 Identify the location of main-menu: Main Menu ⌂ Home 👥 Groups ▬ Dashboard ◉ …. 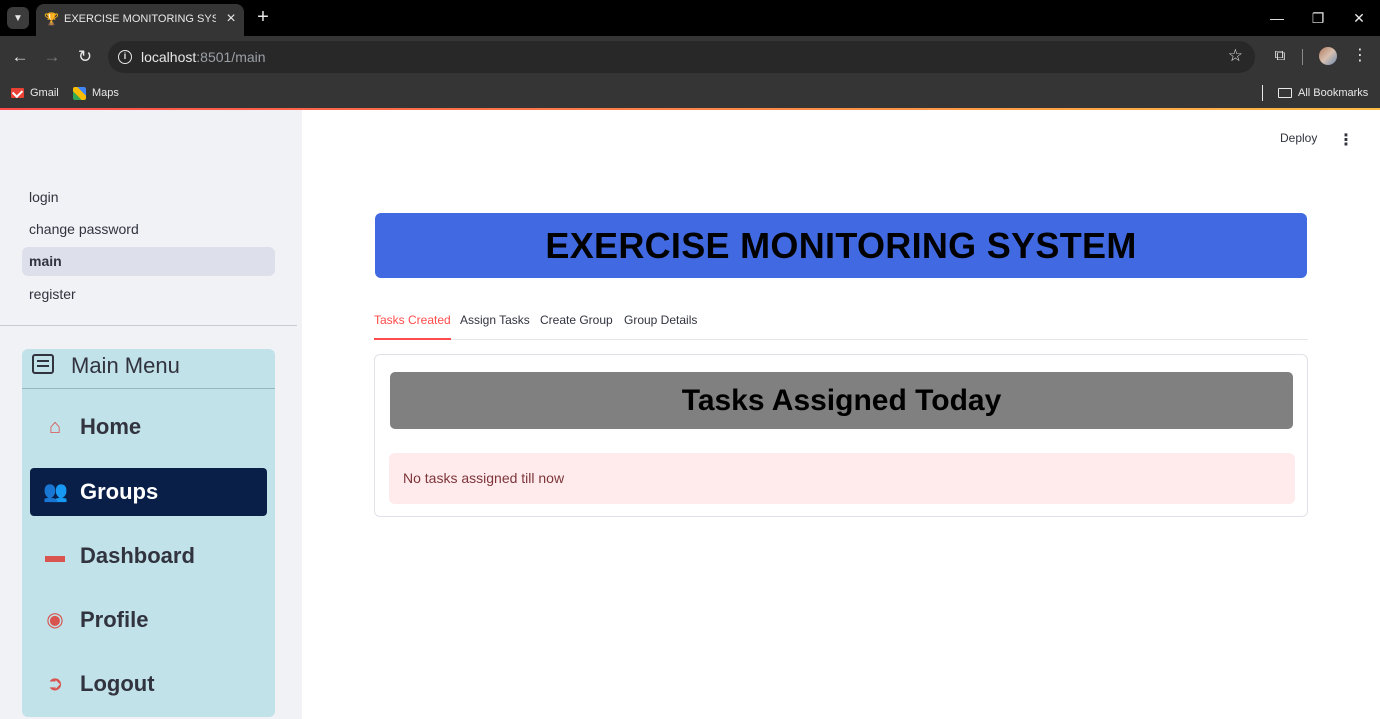
(148, 533).